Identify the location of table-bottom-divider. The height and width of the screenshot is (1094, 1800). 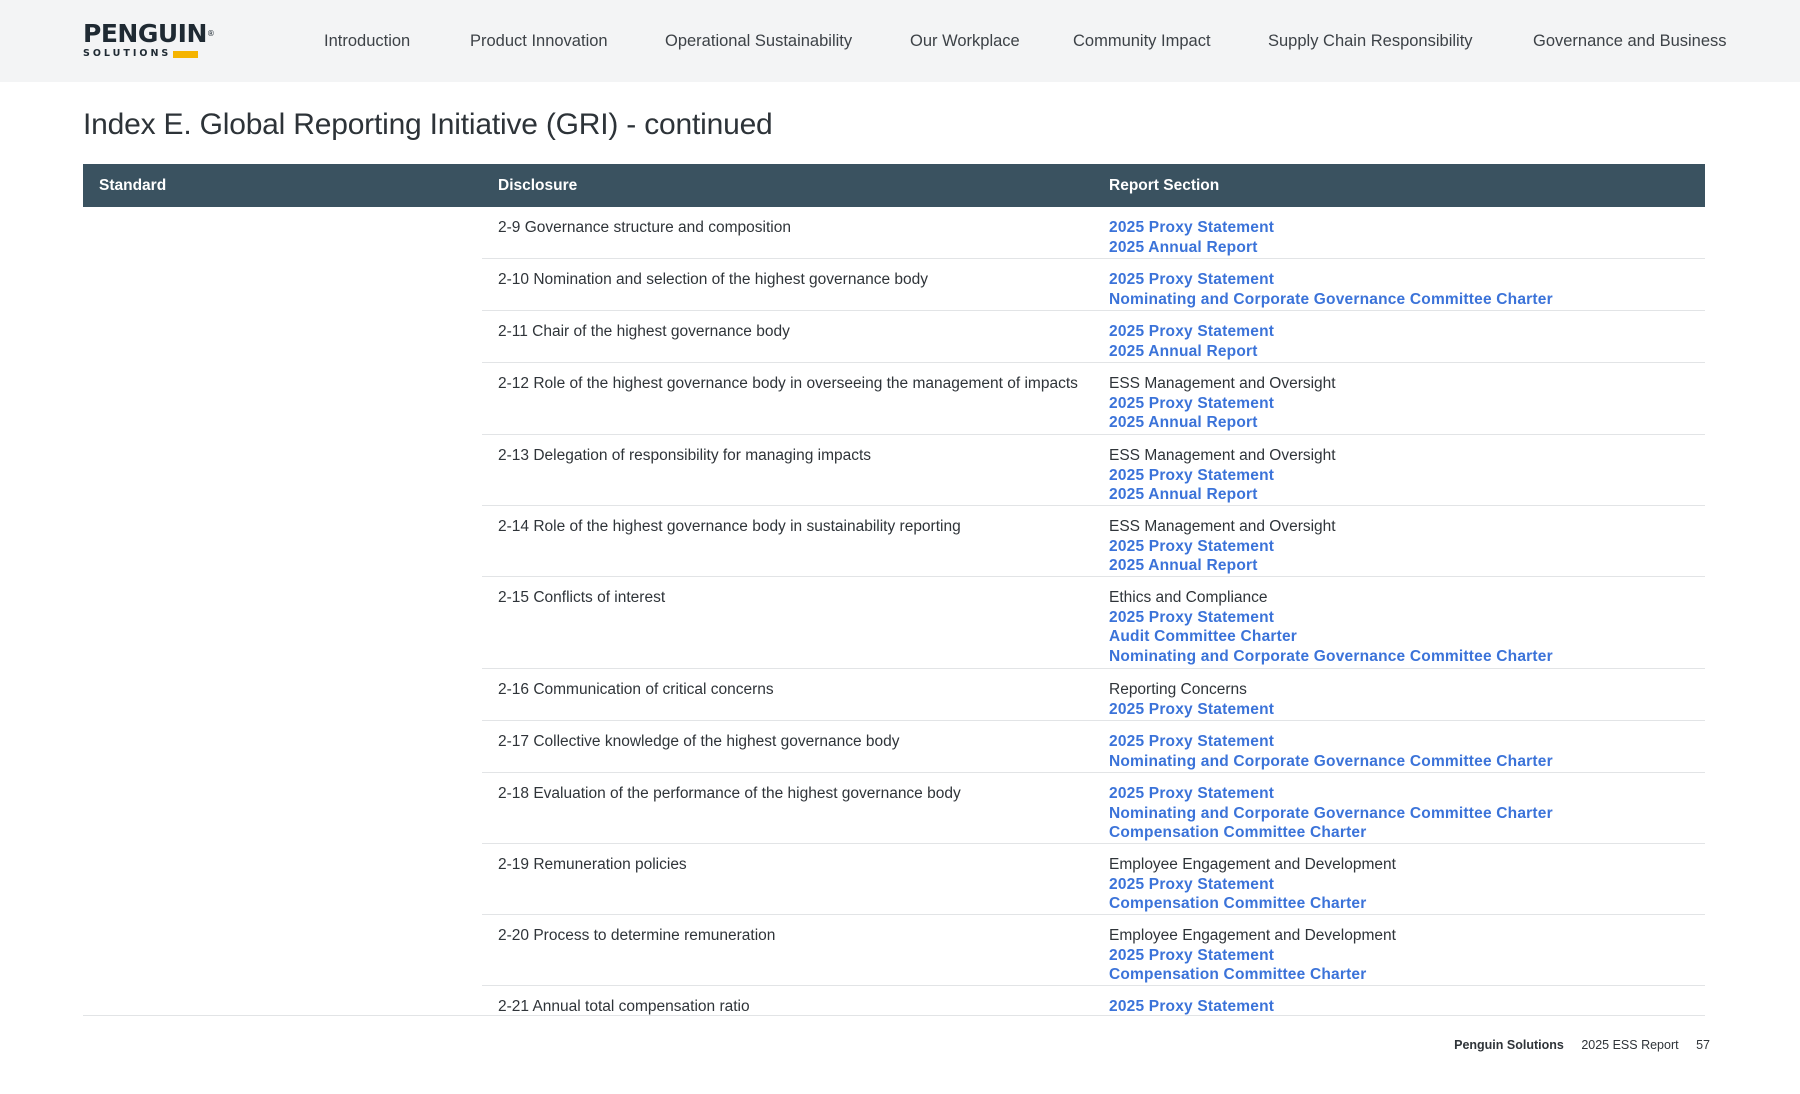
(894, 1015).